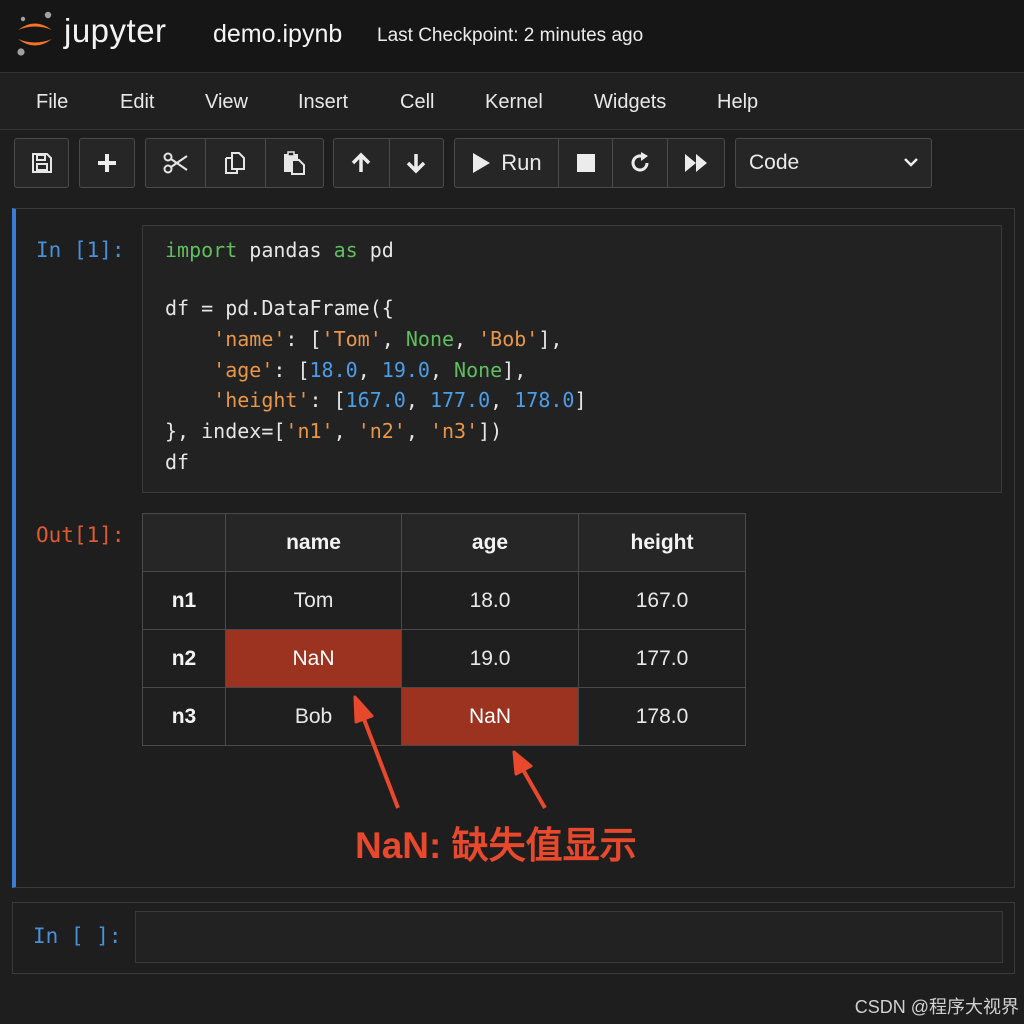 This screenshot has height=1024, width=1024. I want to click on annotation-arrows, so click(450, 752).